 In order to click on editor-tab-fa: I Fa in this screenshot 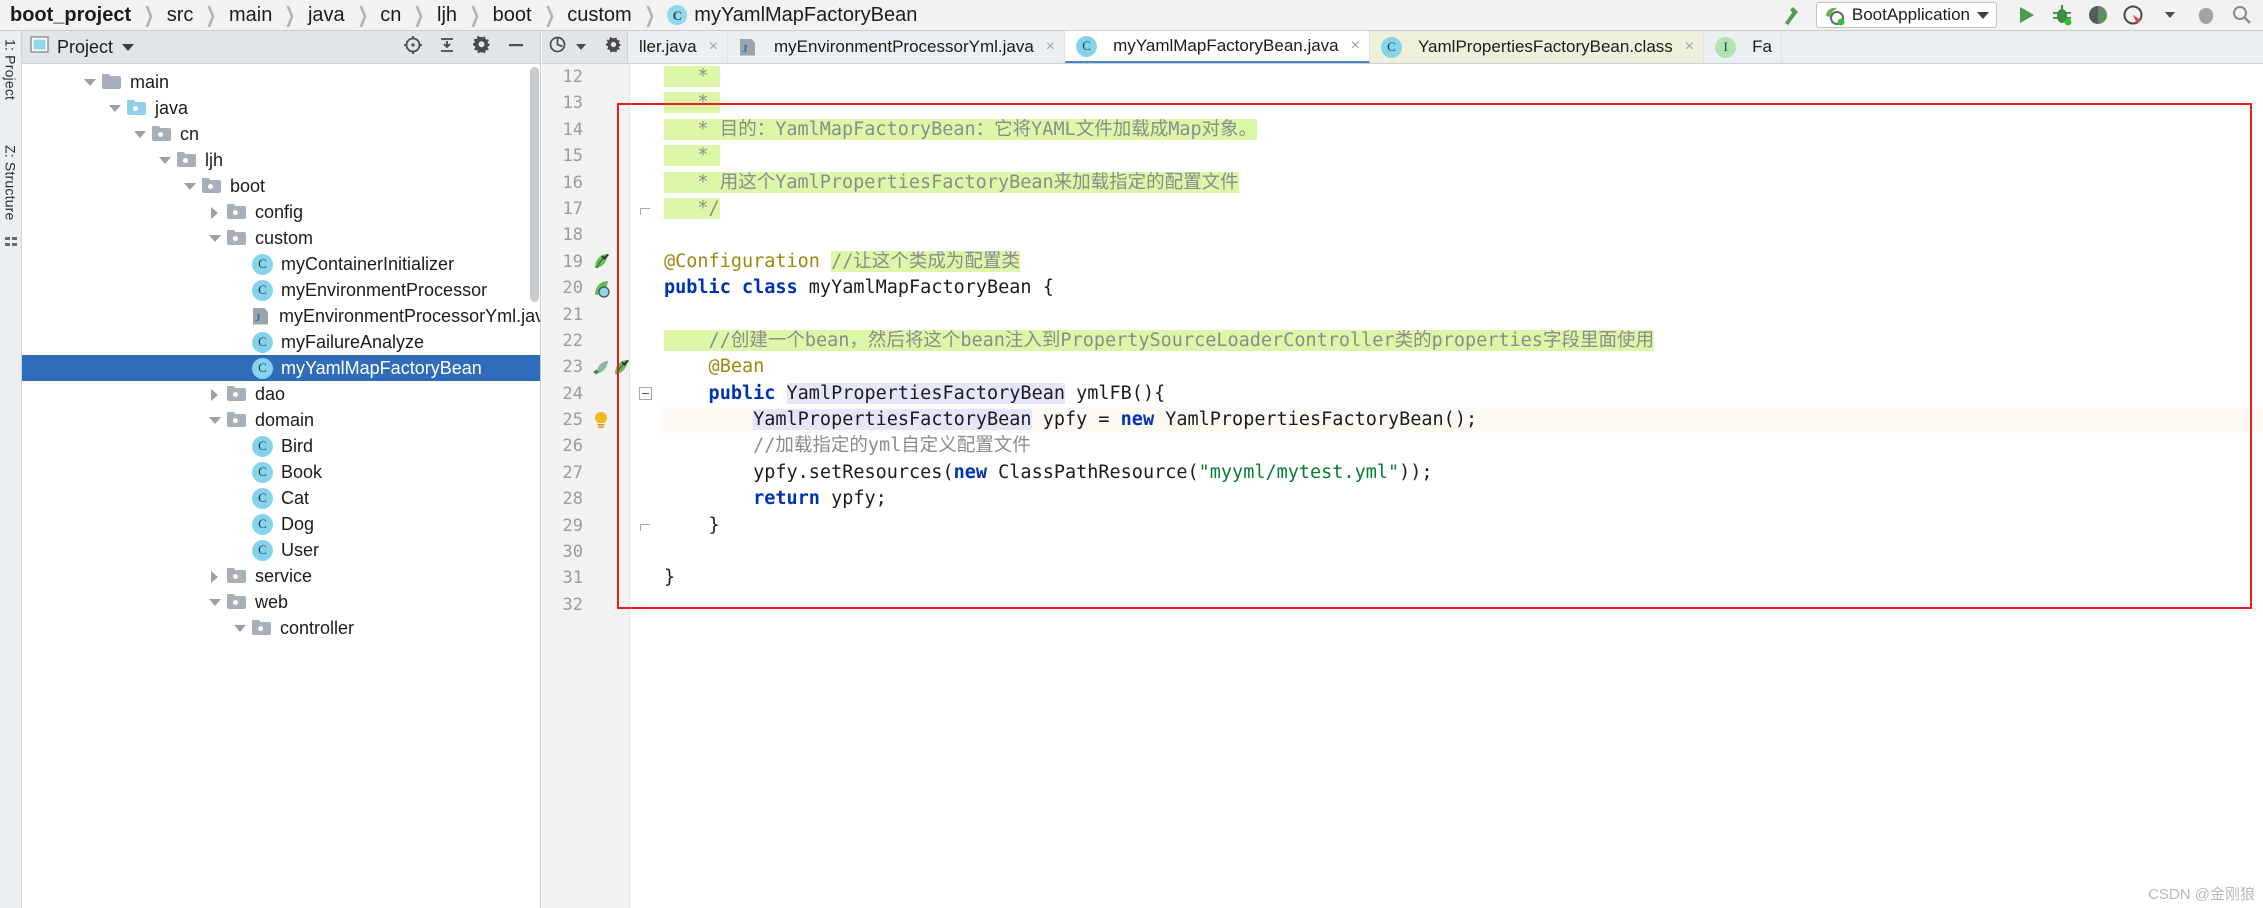, I will do `click(1743, 47)`.